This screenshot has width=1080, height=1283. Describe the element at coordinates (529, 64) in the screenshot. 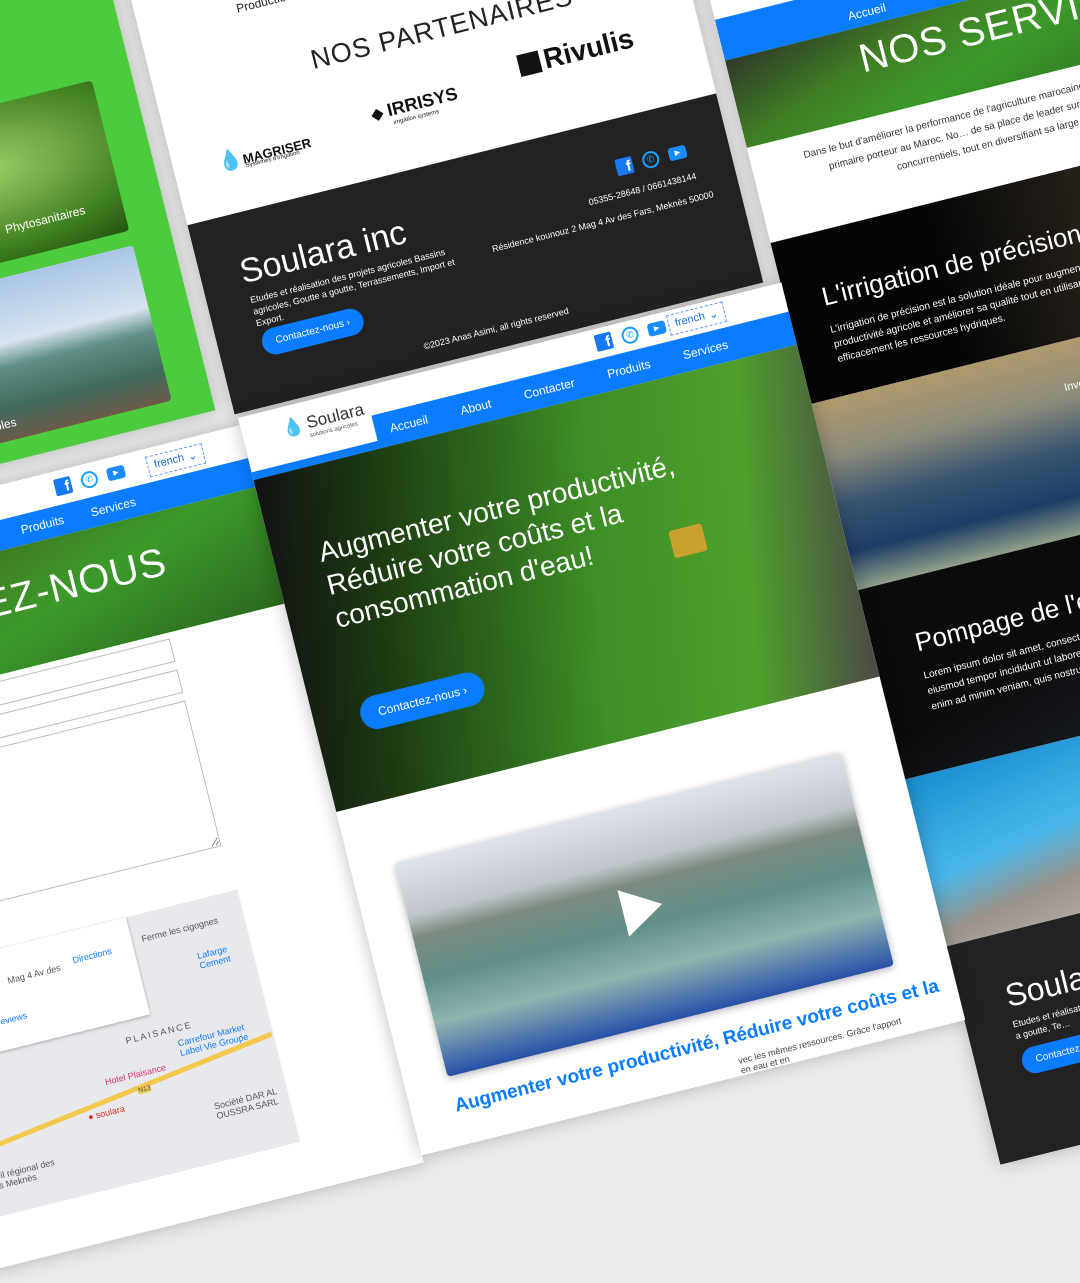

I see `rivulis-mark-icon` at that location.